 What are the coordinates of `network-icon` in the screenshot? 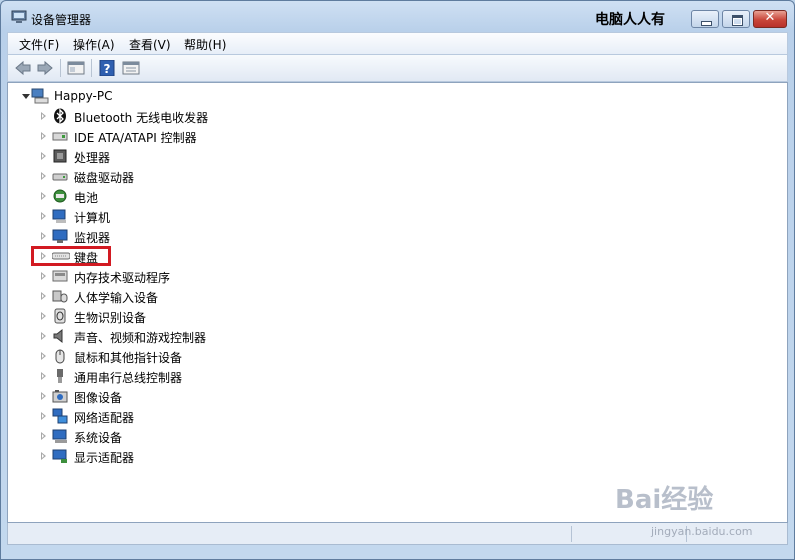 It's located at (60, 416).